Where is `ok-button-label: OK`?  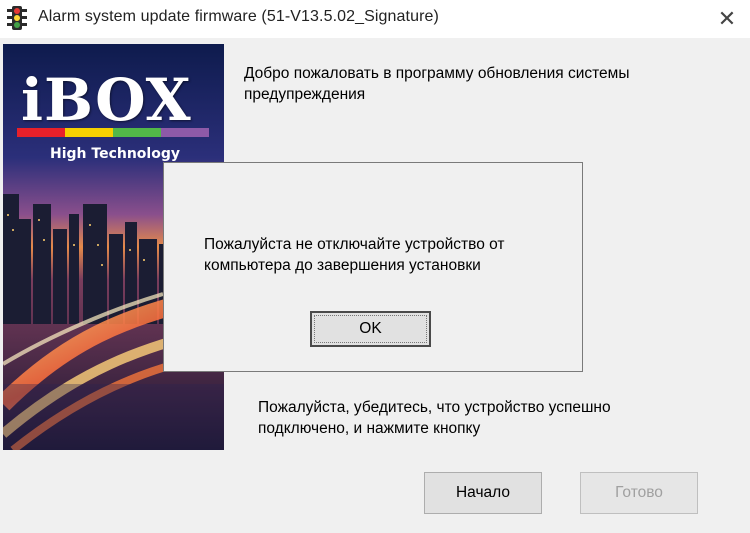
ok-button-label: OK is located at coordinates (370, 328).